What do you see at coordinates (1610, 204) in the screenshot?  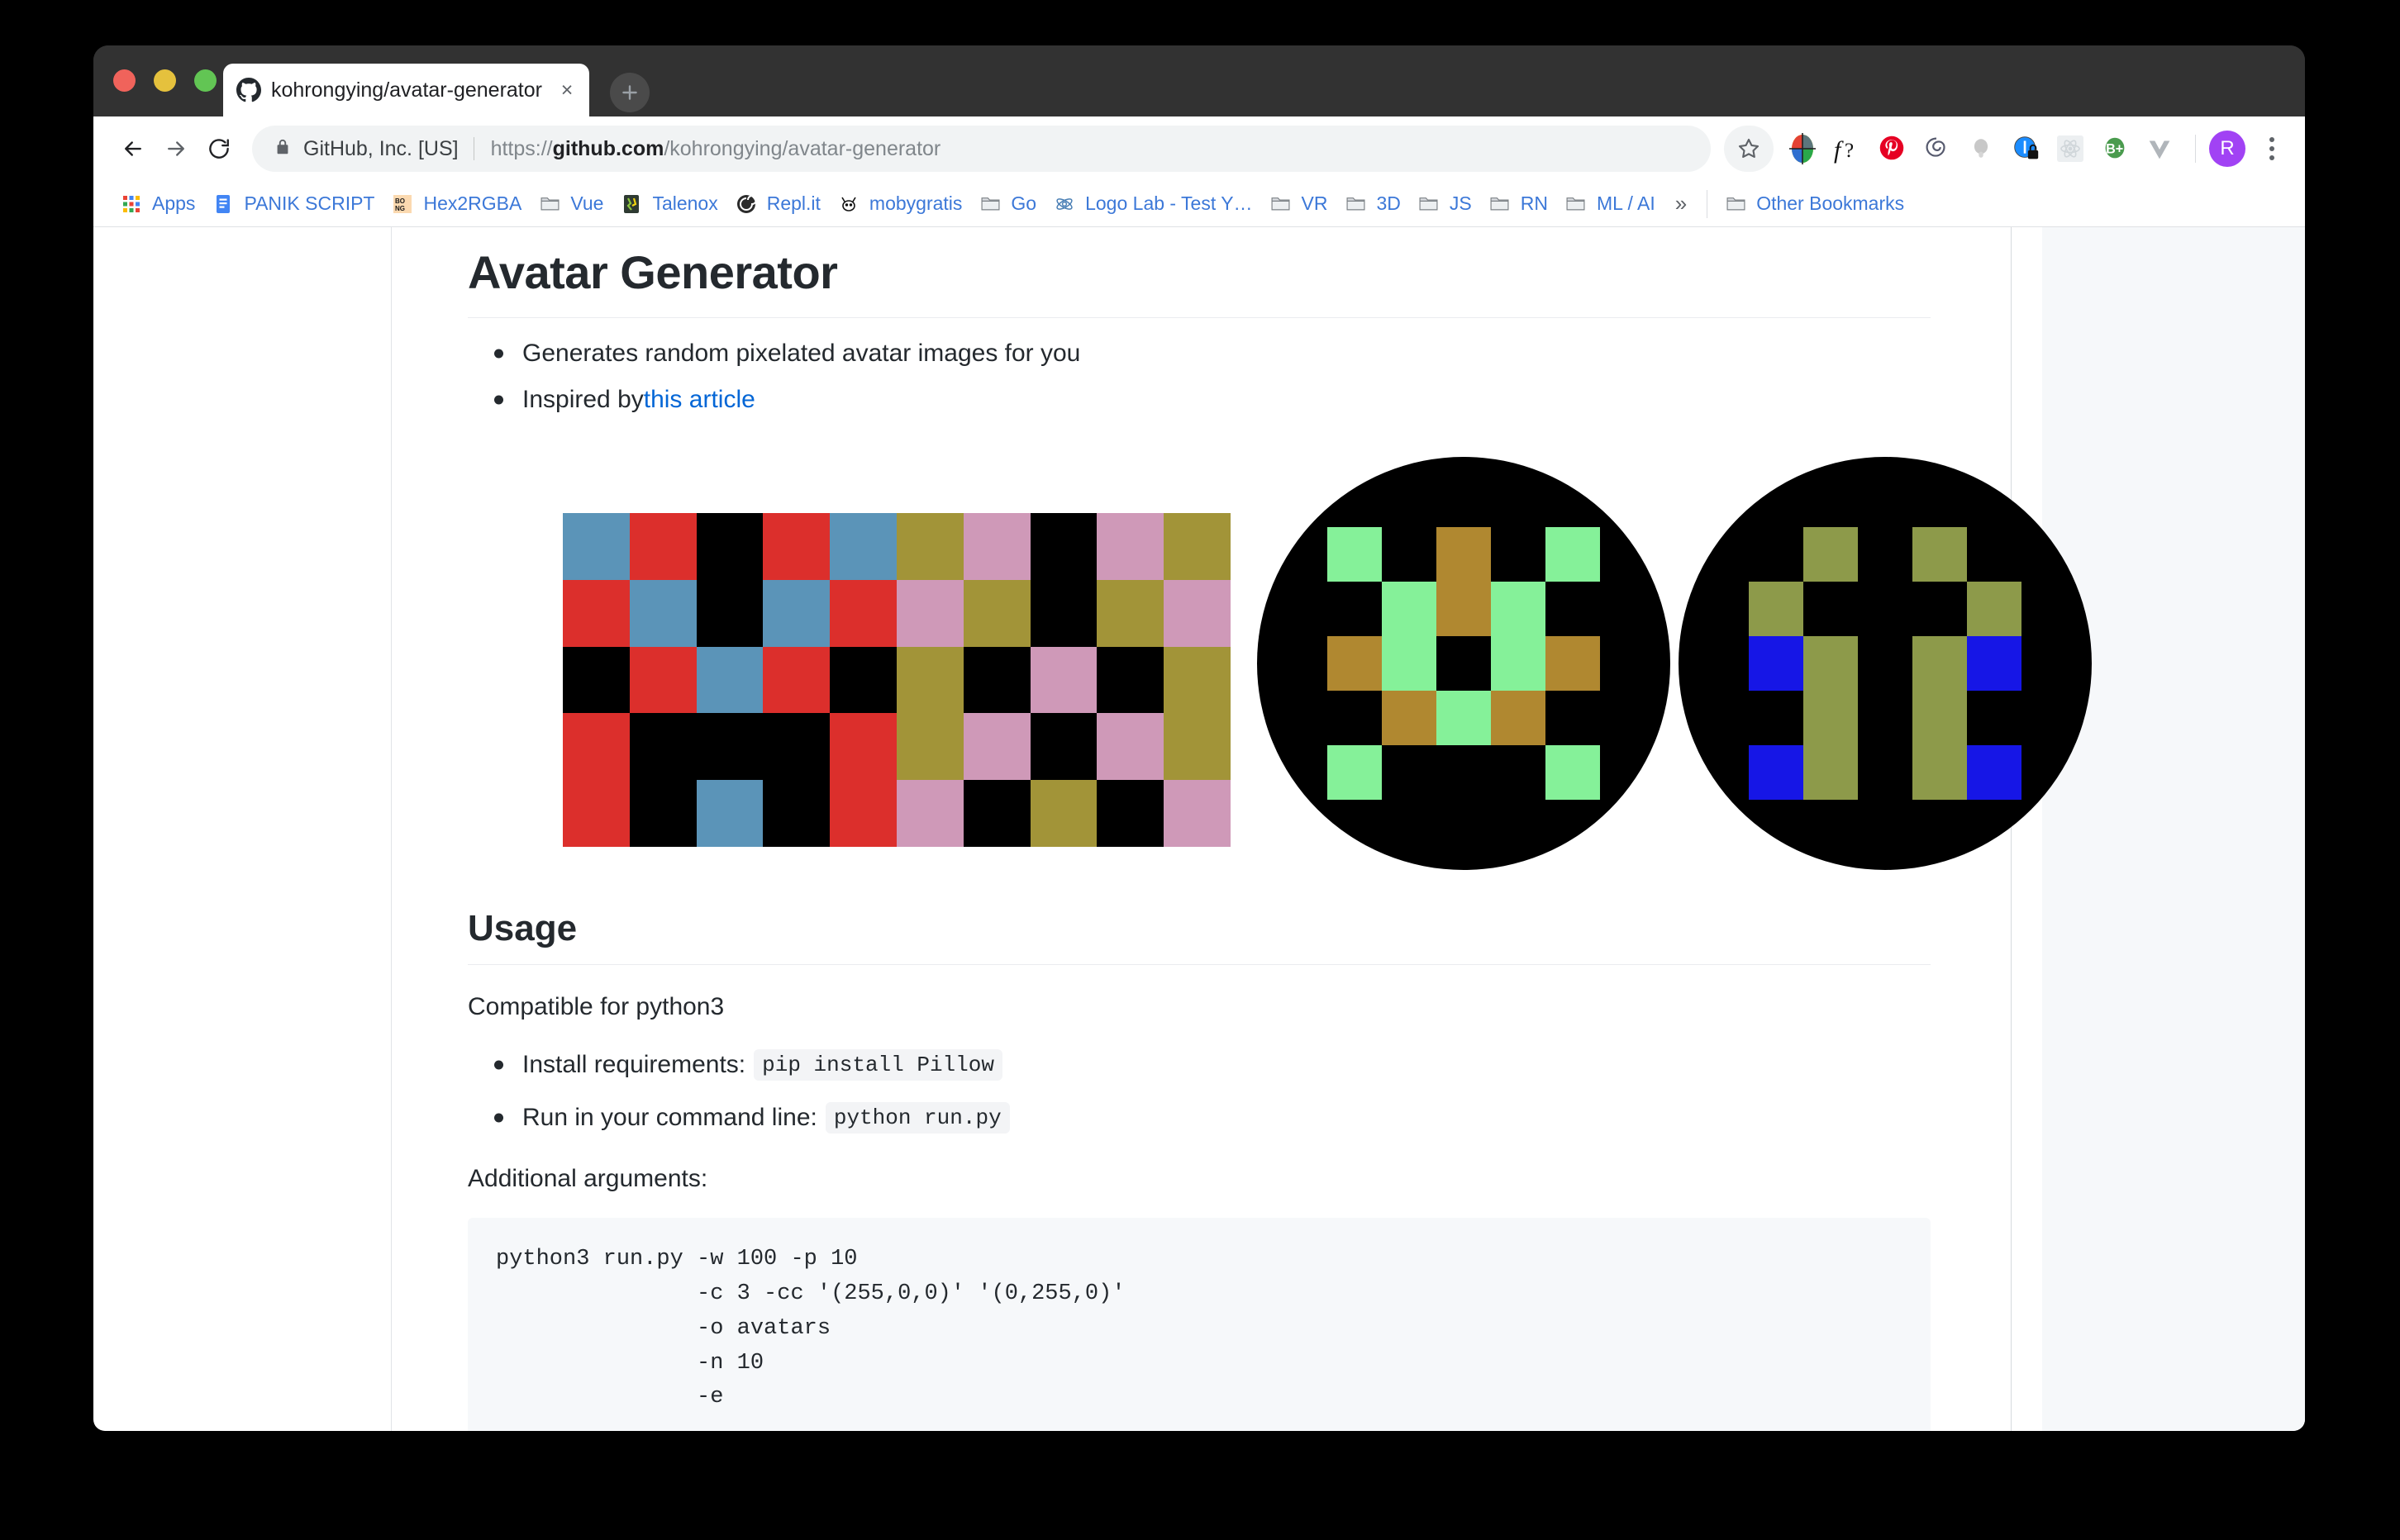 I see `bookmark-ml-ai: ML / AI` at bounding box center [1610, 204].